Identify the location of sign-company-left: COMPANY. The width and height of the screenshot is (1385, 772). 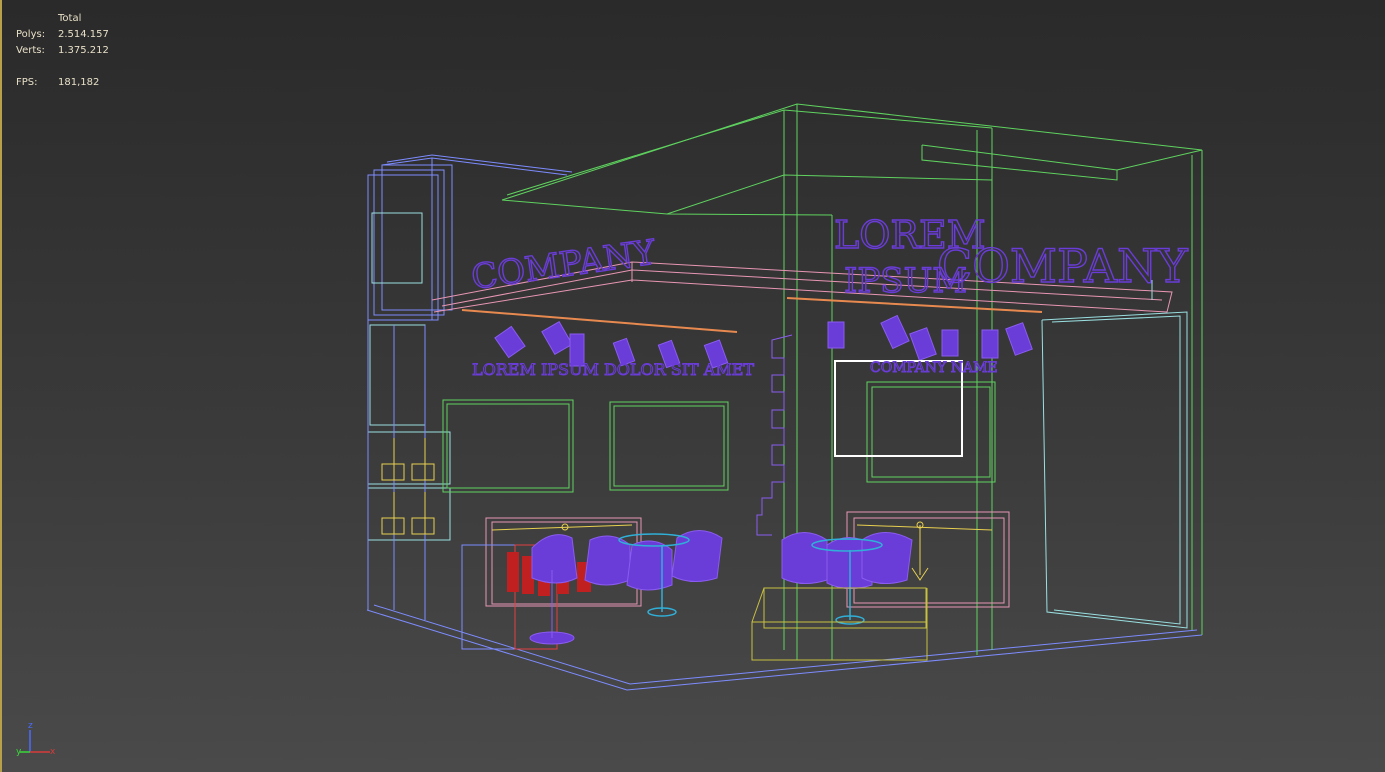
(564, 264).